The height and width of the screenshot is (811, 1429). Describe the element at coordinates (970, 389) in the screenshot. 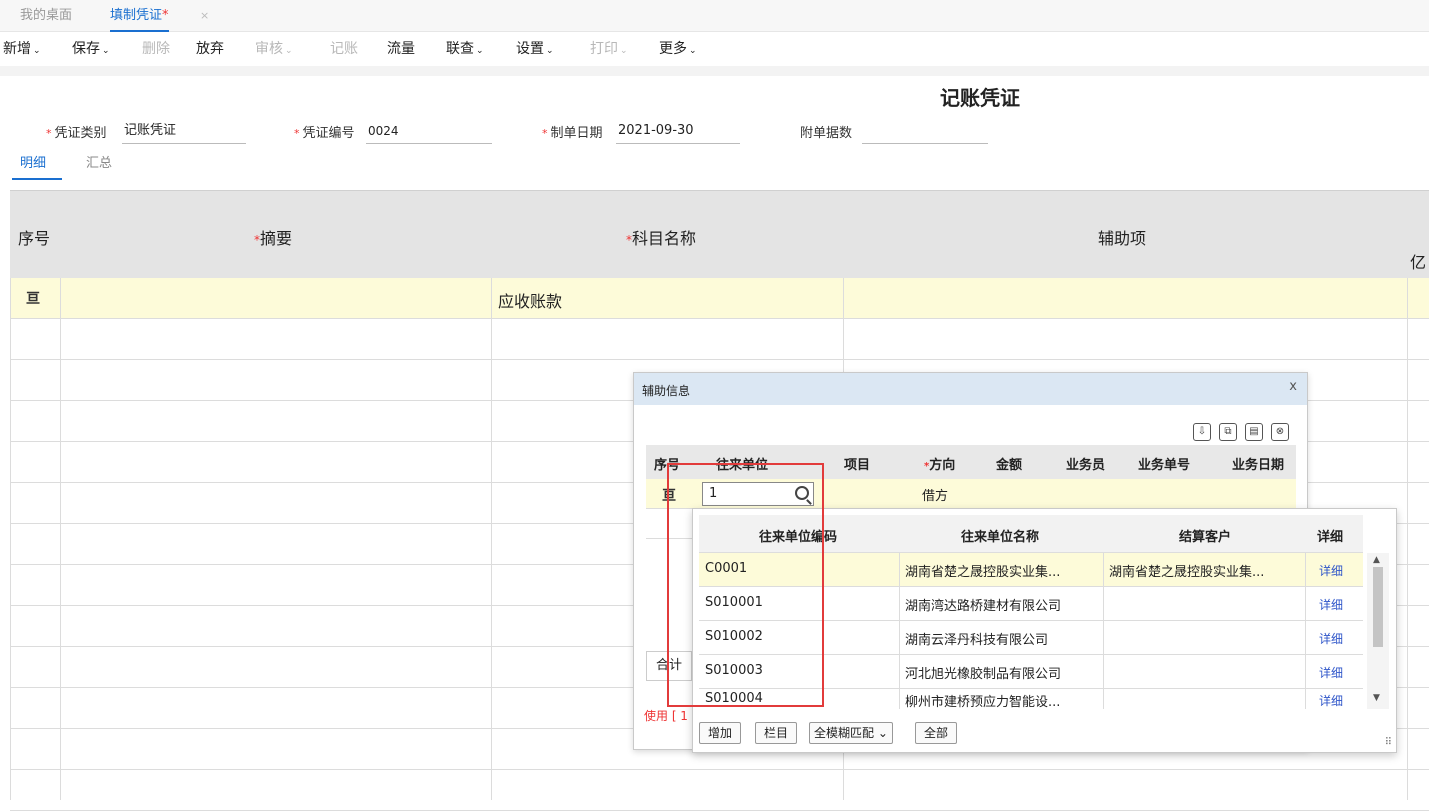

I see `dialog-header: 辅助信息 x` at that location.